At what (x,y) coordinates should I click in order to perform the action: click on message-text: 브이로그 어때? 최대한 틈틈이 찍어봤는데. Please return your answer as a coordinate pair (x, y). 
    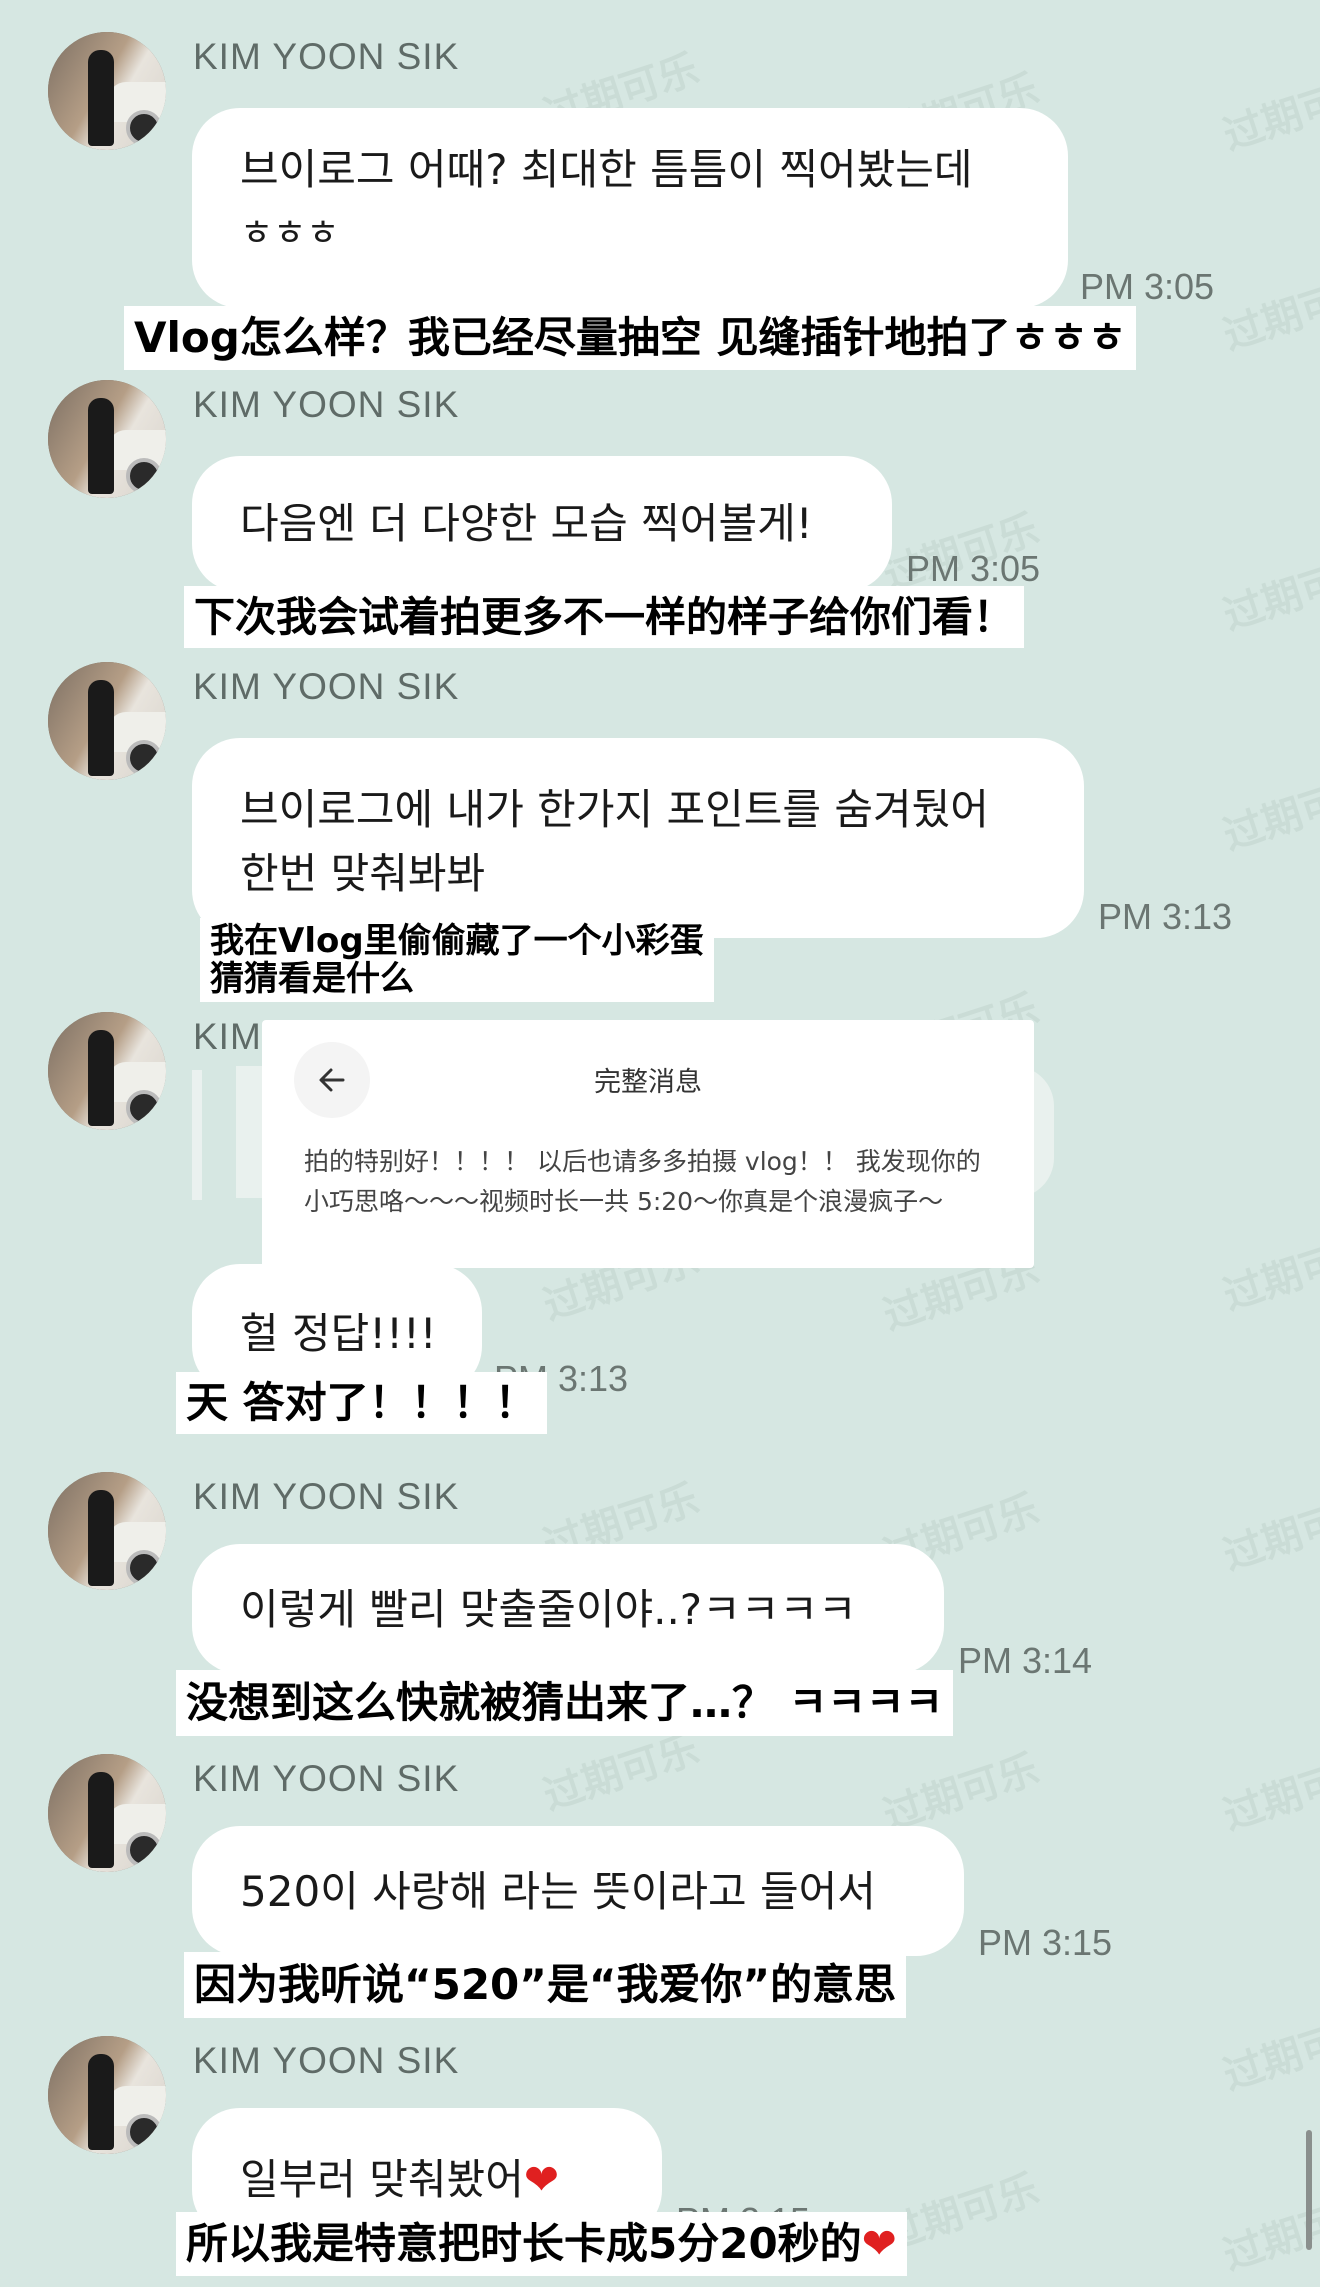
    Looking at the image, I should click on (606, 169).